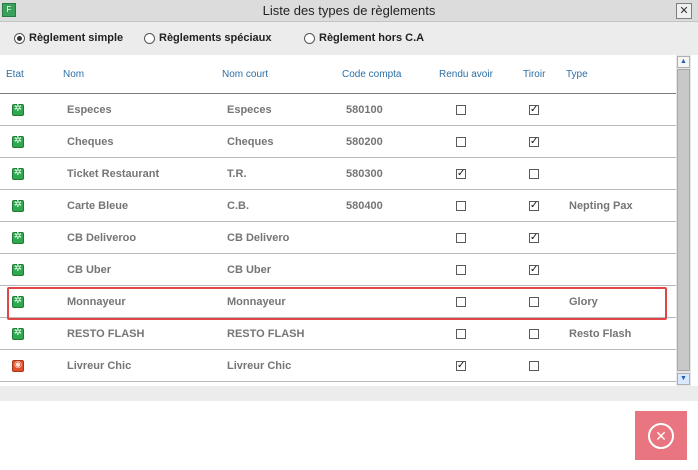  I want to click on cell-nom: CB Deliveroo, so click(102, 238).